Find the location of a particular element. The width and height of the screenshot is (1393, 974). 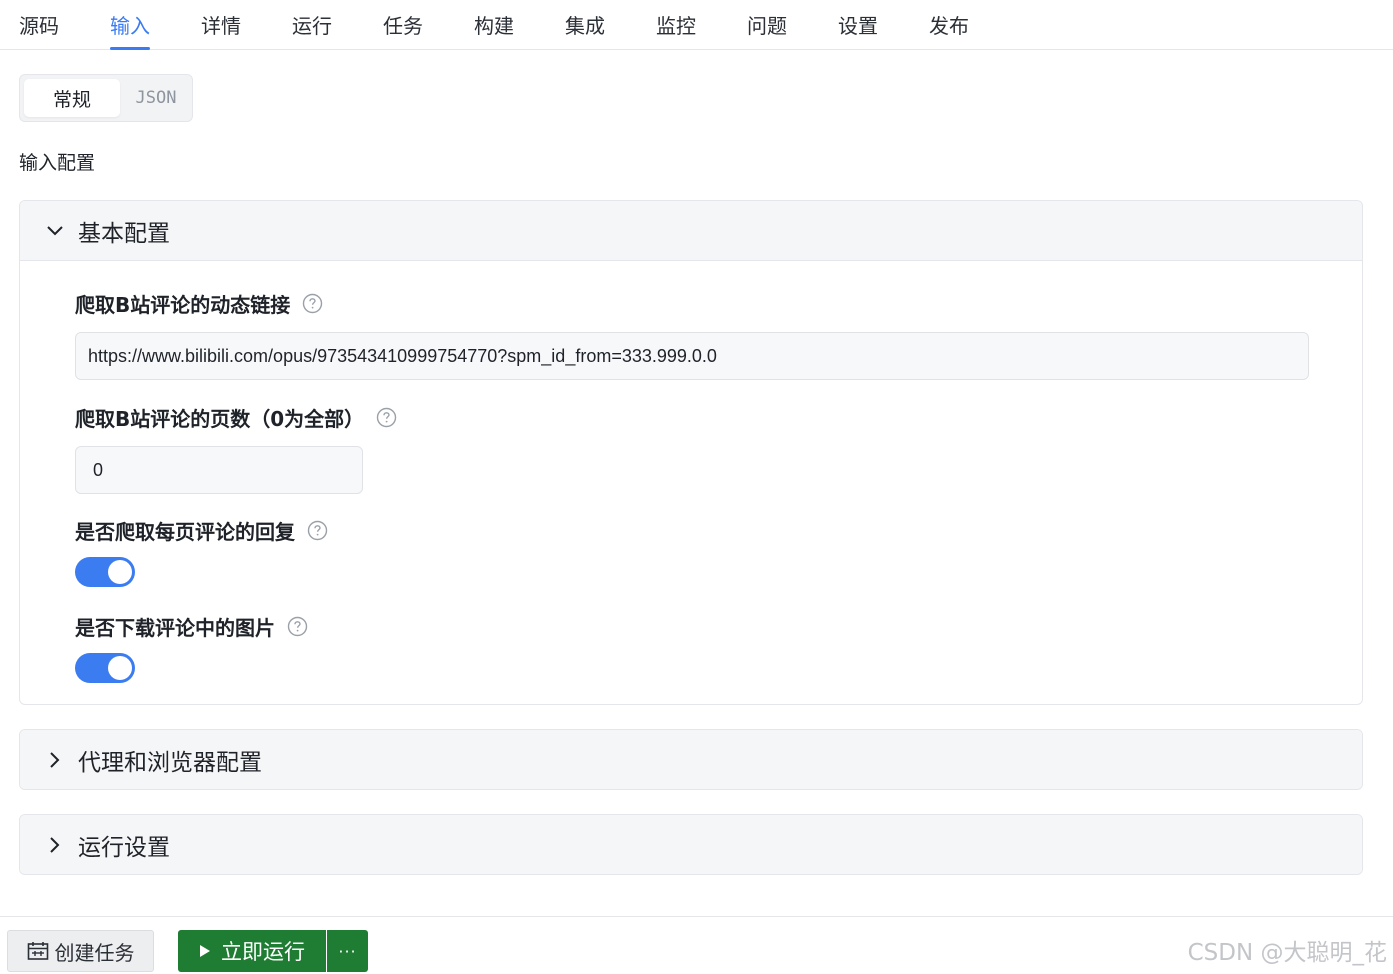

tab-settings: 设置 is located at coordinates (858, 30).